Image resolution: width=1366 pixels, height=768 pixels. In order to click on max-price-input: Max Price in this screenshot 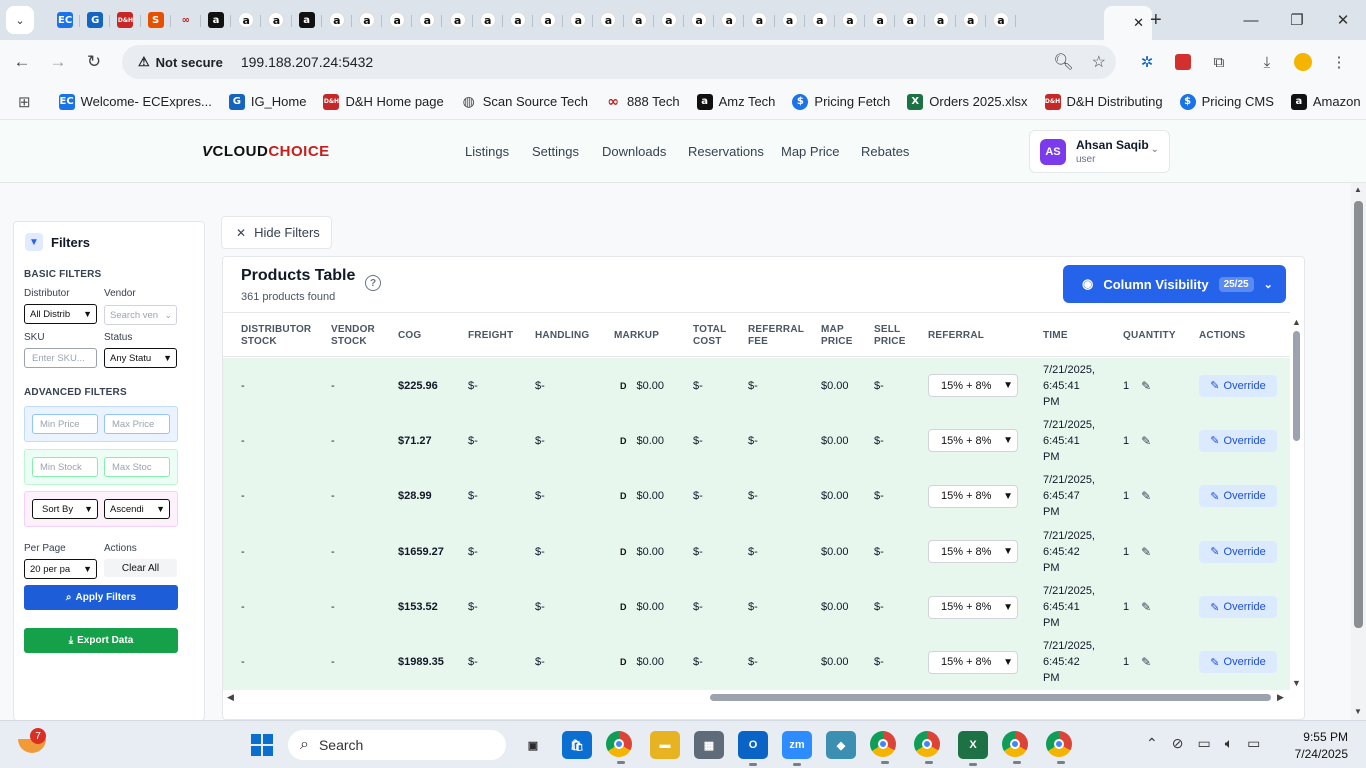, I will do `click(137, 424)`.